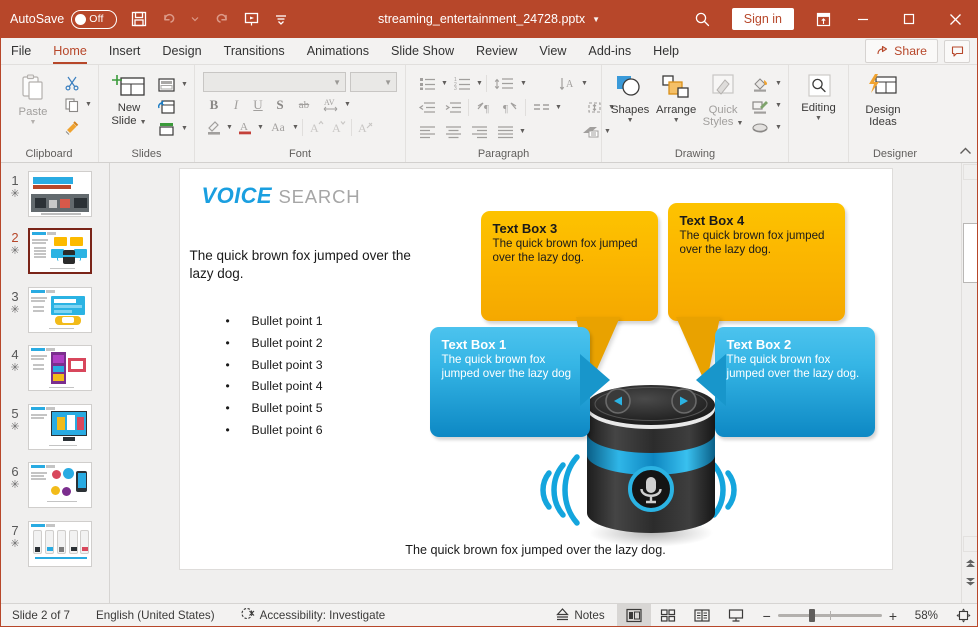  I want to click on reset-slide-icon, so click(166, 106).